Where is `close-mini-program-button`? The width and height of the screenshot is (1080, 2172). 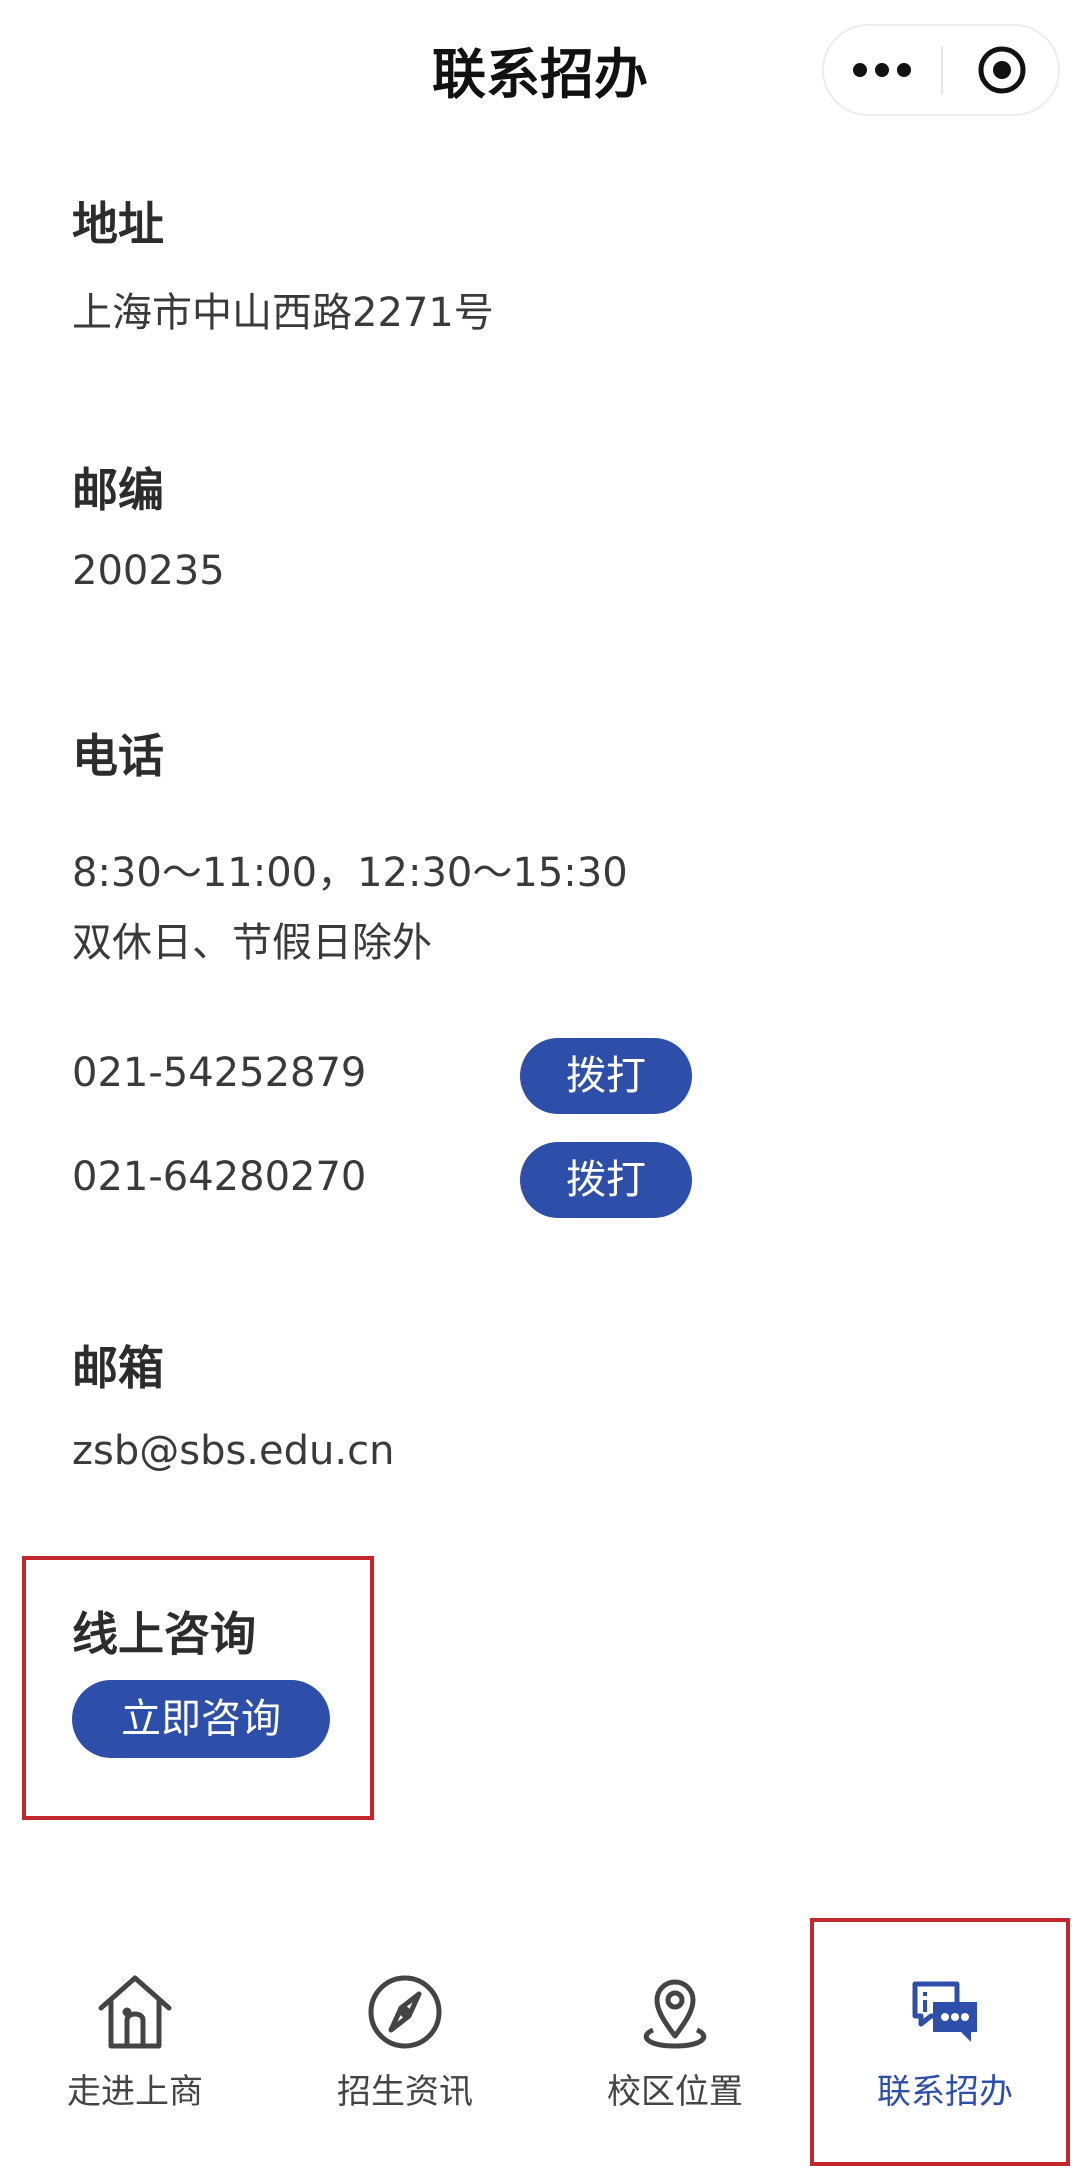
close-mini-program-button is located at coordinates (1002, 70).